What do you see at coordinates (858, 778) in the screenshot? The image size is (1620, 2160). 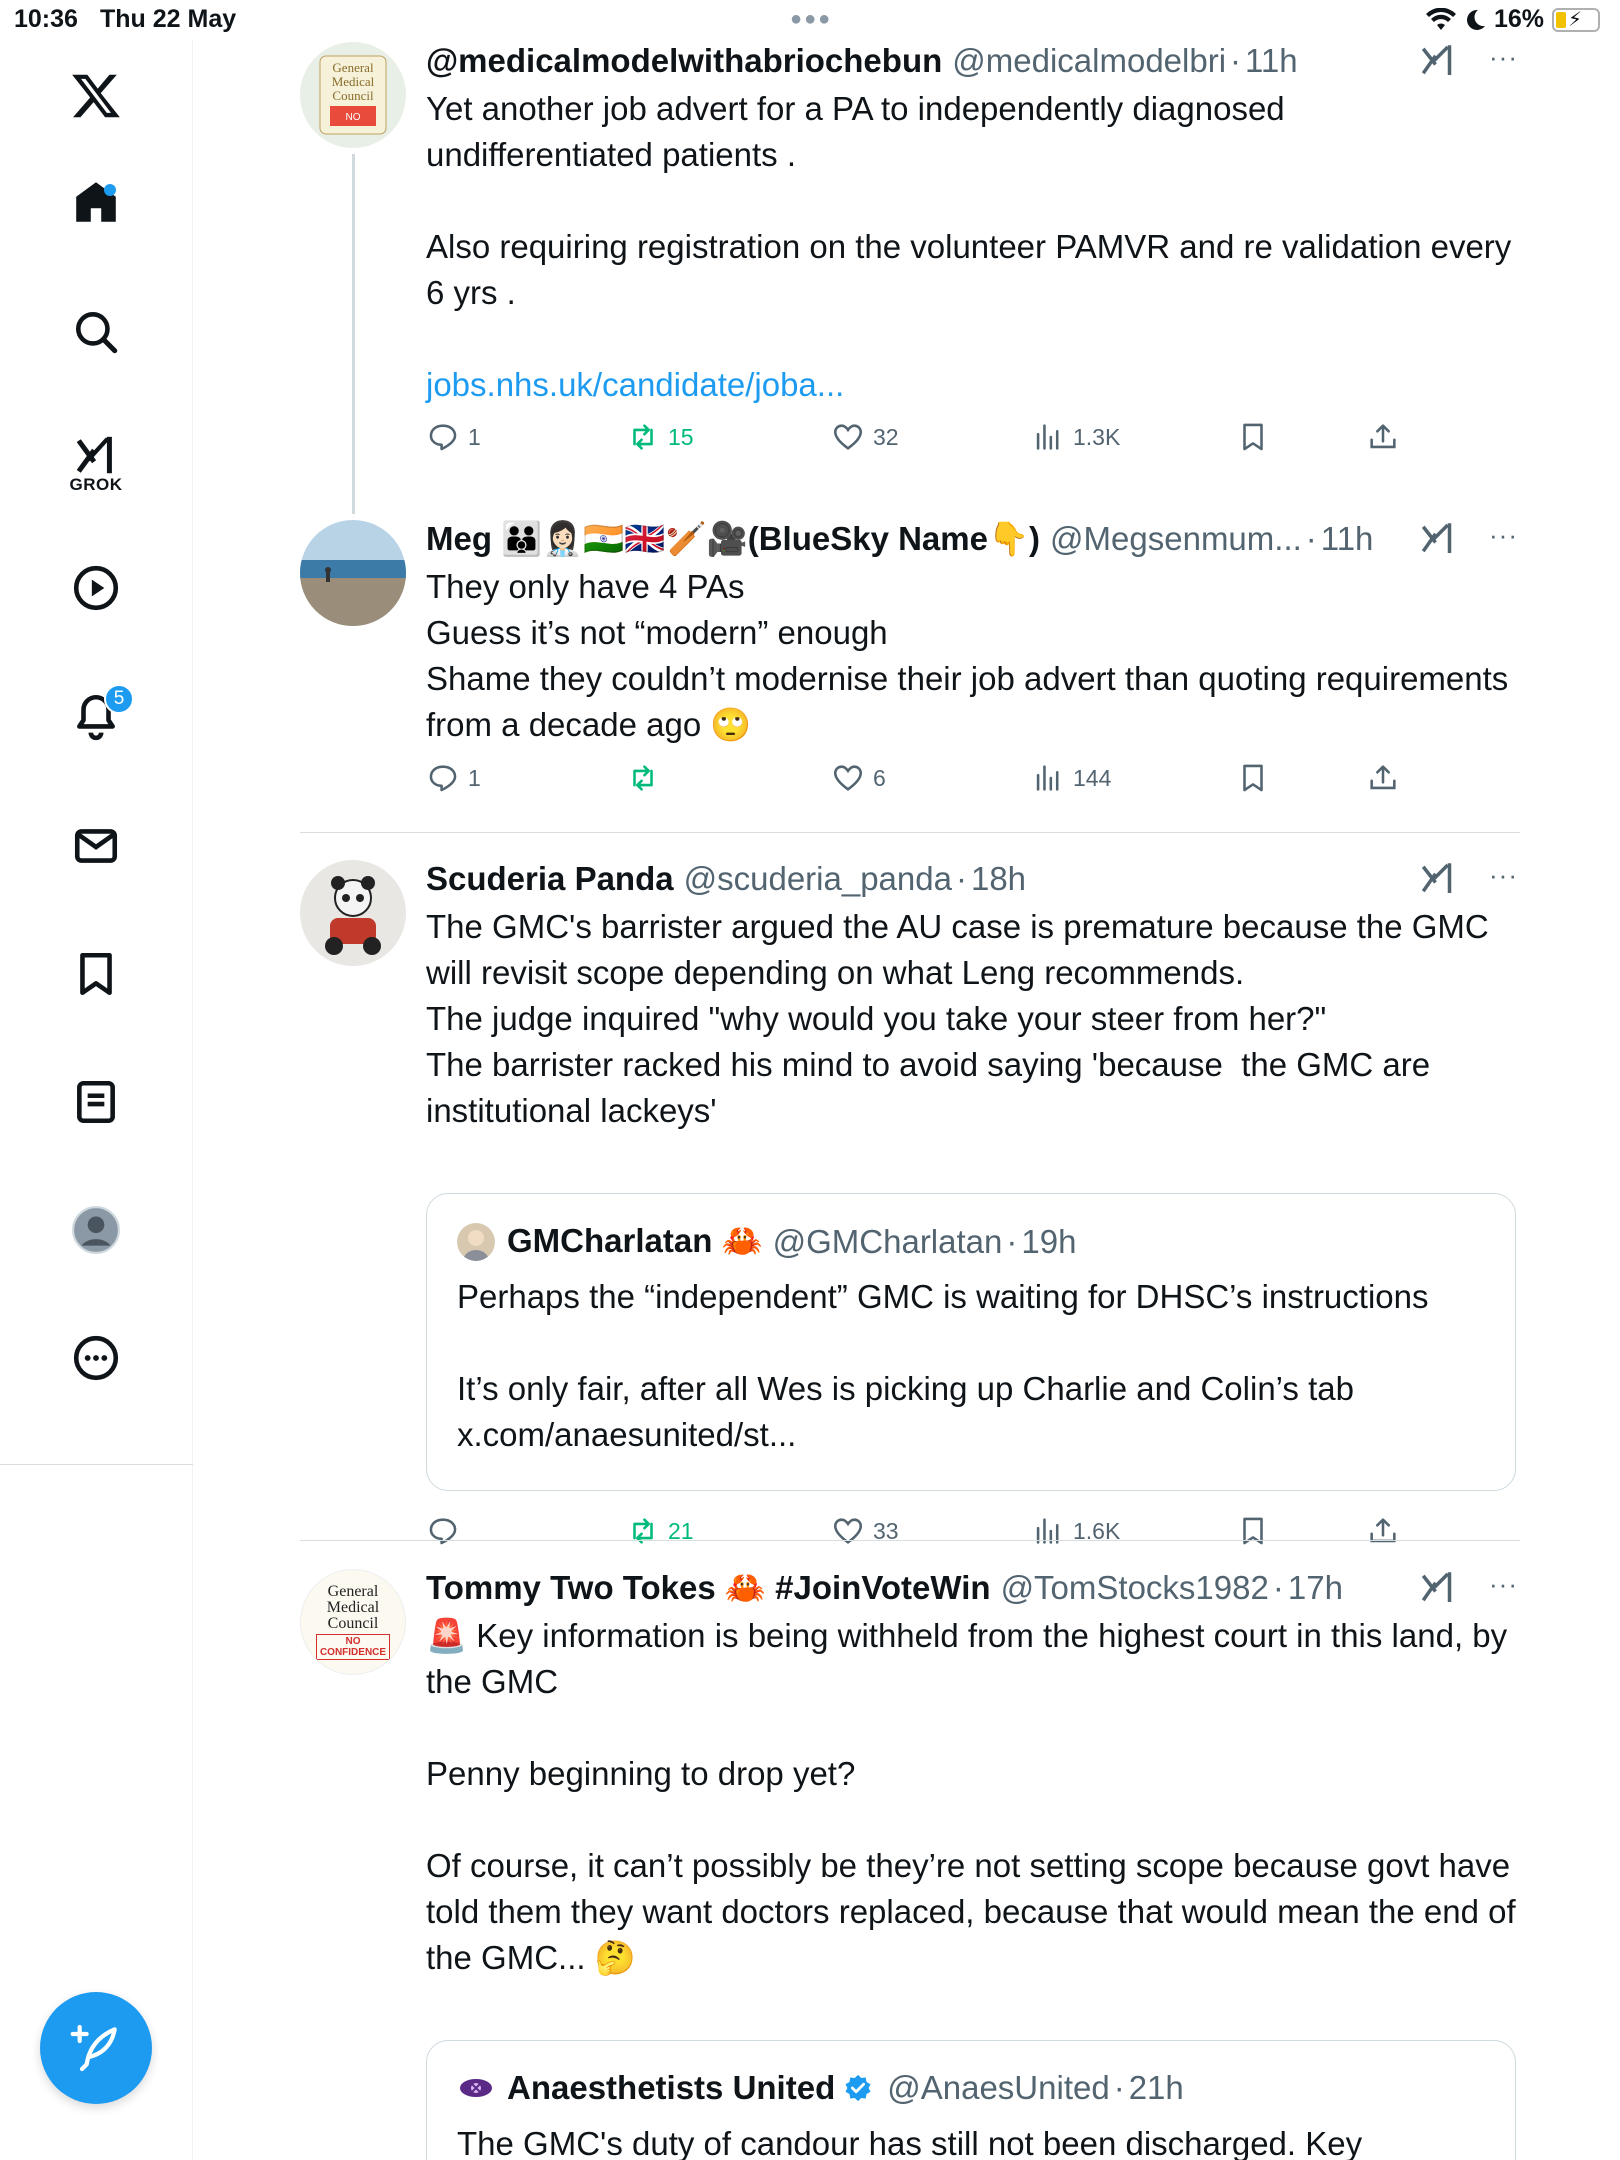 I see `like-button: 6` at bounding box center [858, 778].